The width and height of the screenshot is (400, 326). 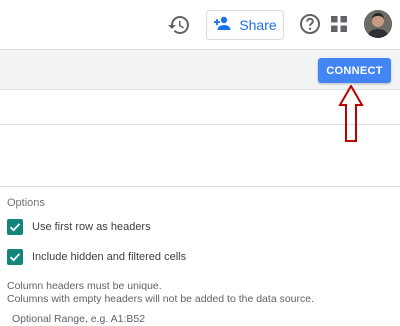 I want to click on checkbox-include-hidden, so click(x=15, y=257).